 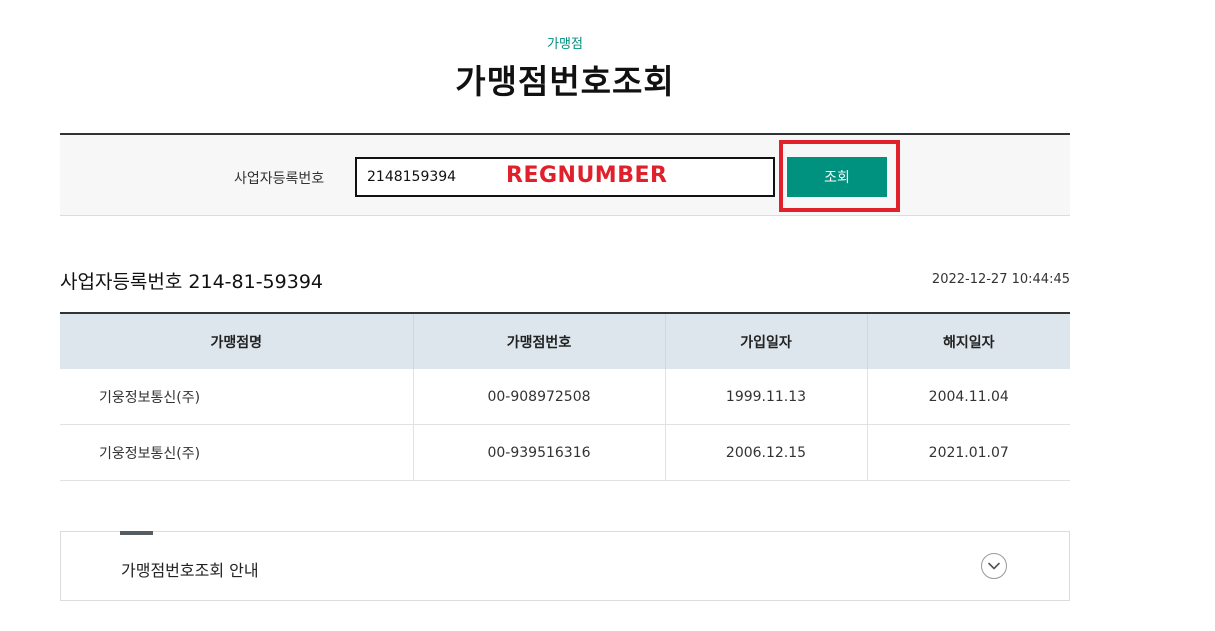 I want to click on join-date-cell: 1999.11.13, so click(x=766, y=397).